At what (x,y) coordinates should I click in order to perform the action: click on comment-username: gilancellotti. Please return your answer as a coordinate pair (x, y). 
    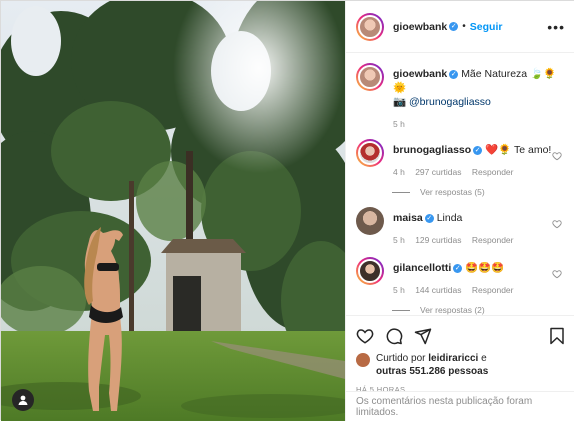
    Looking at the image, I should click on (422, 268).